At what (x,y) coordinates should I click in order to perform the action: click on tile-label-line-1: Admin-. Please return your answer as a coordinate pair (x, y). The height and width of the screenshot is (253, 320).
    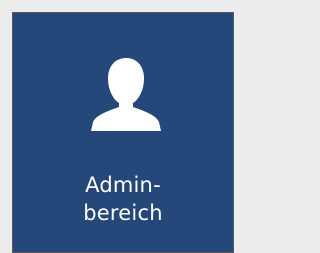
    Looking at the image, I should click on (123, 185).